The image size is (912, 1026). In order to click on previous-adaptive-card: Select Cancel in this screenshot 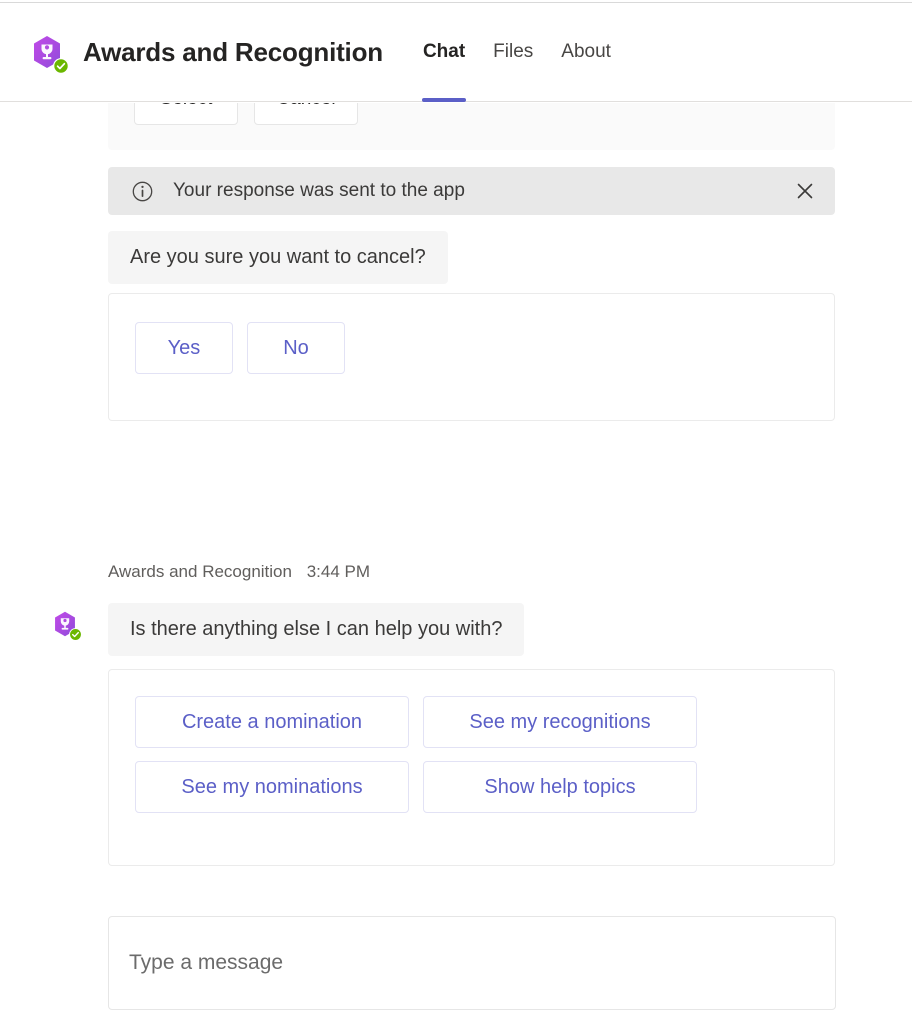, I will do `click(471, 126)`.